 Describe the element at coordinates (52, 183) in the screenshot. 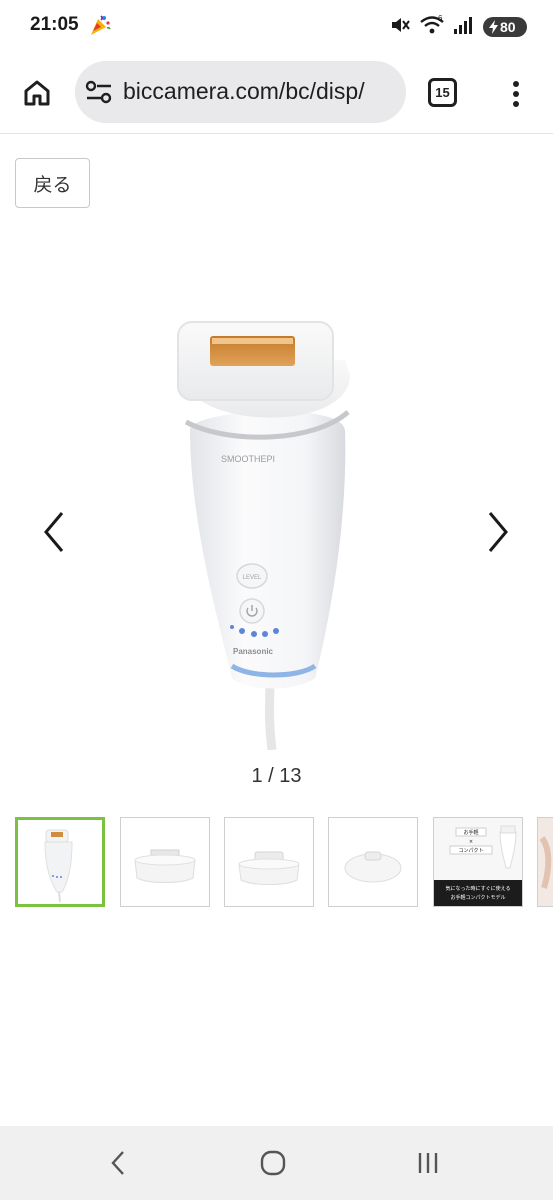

I see `back-button: 戻る` at that location.